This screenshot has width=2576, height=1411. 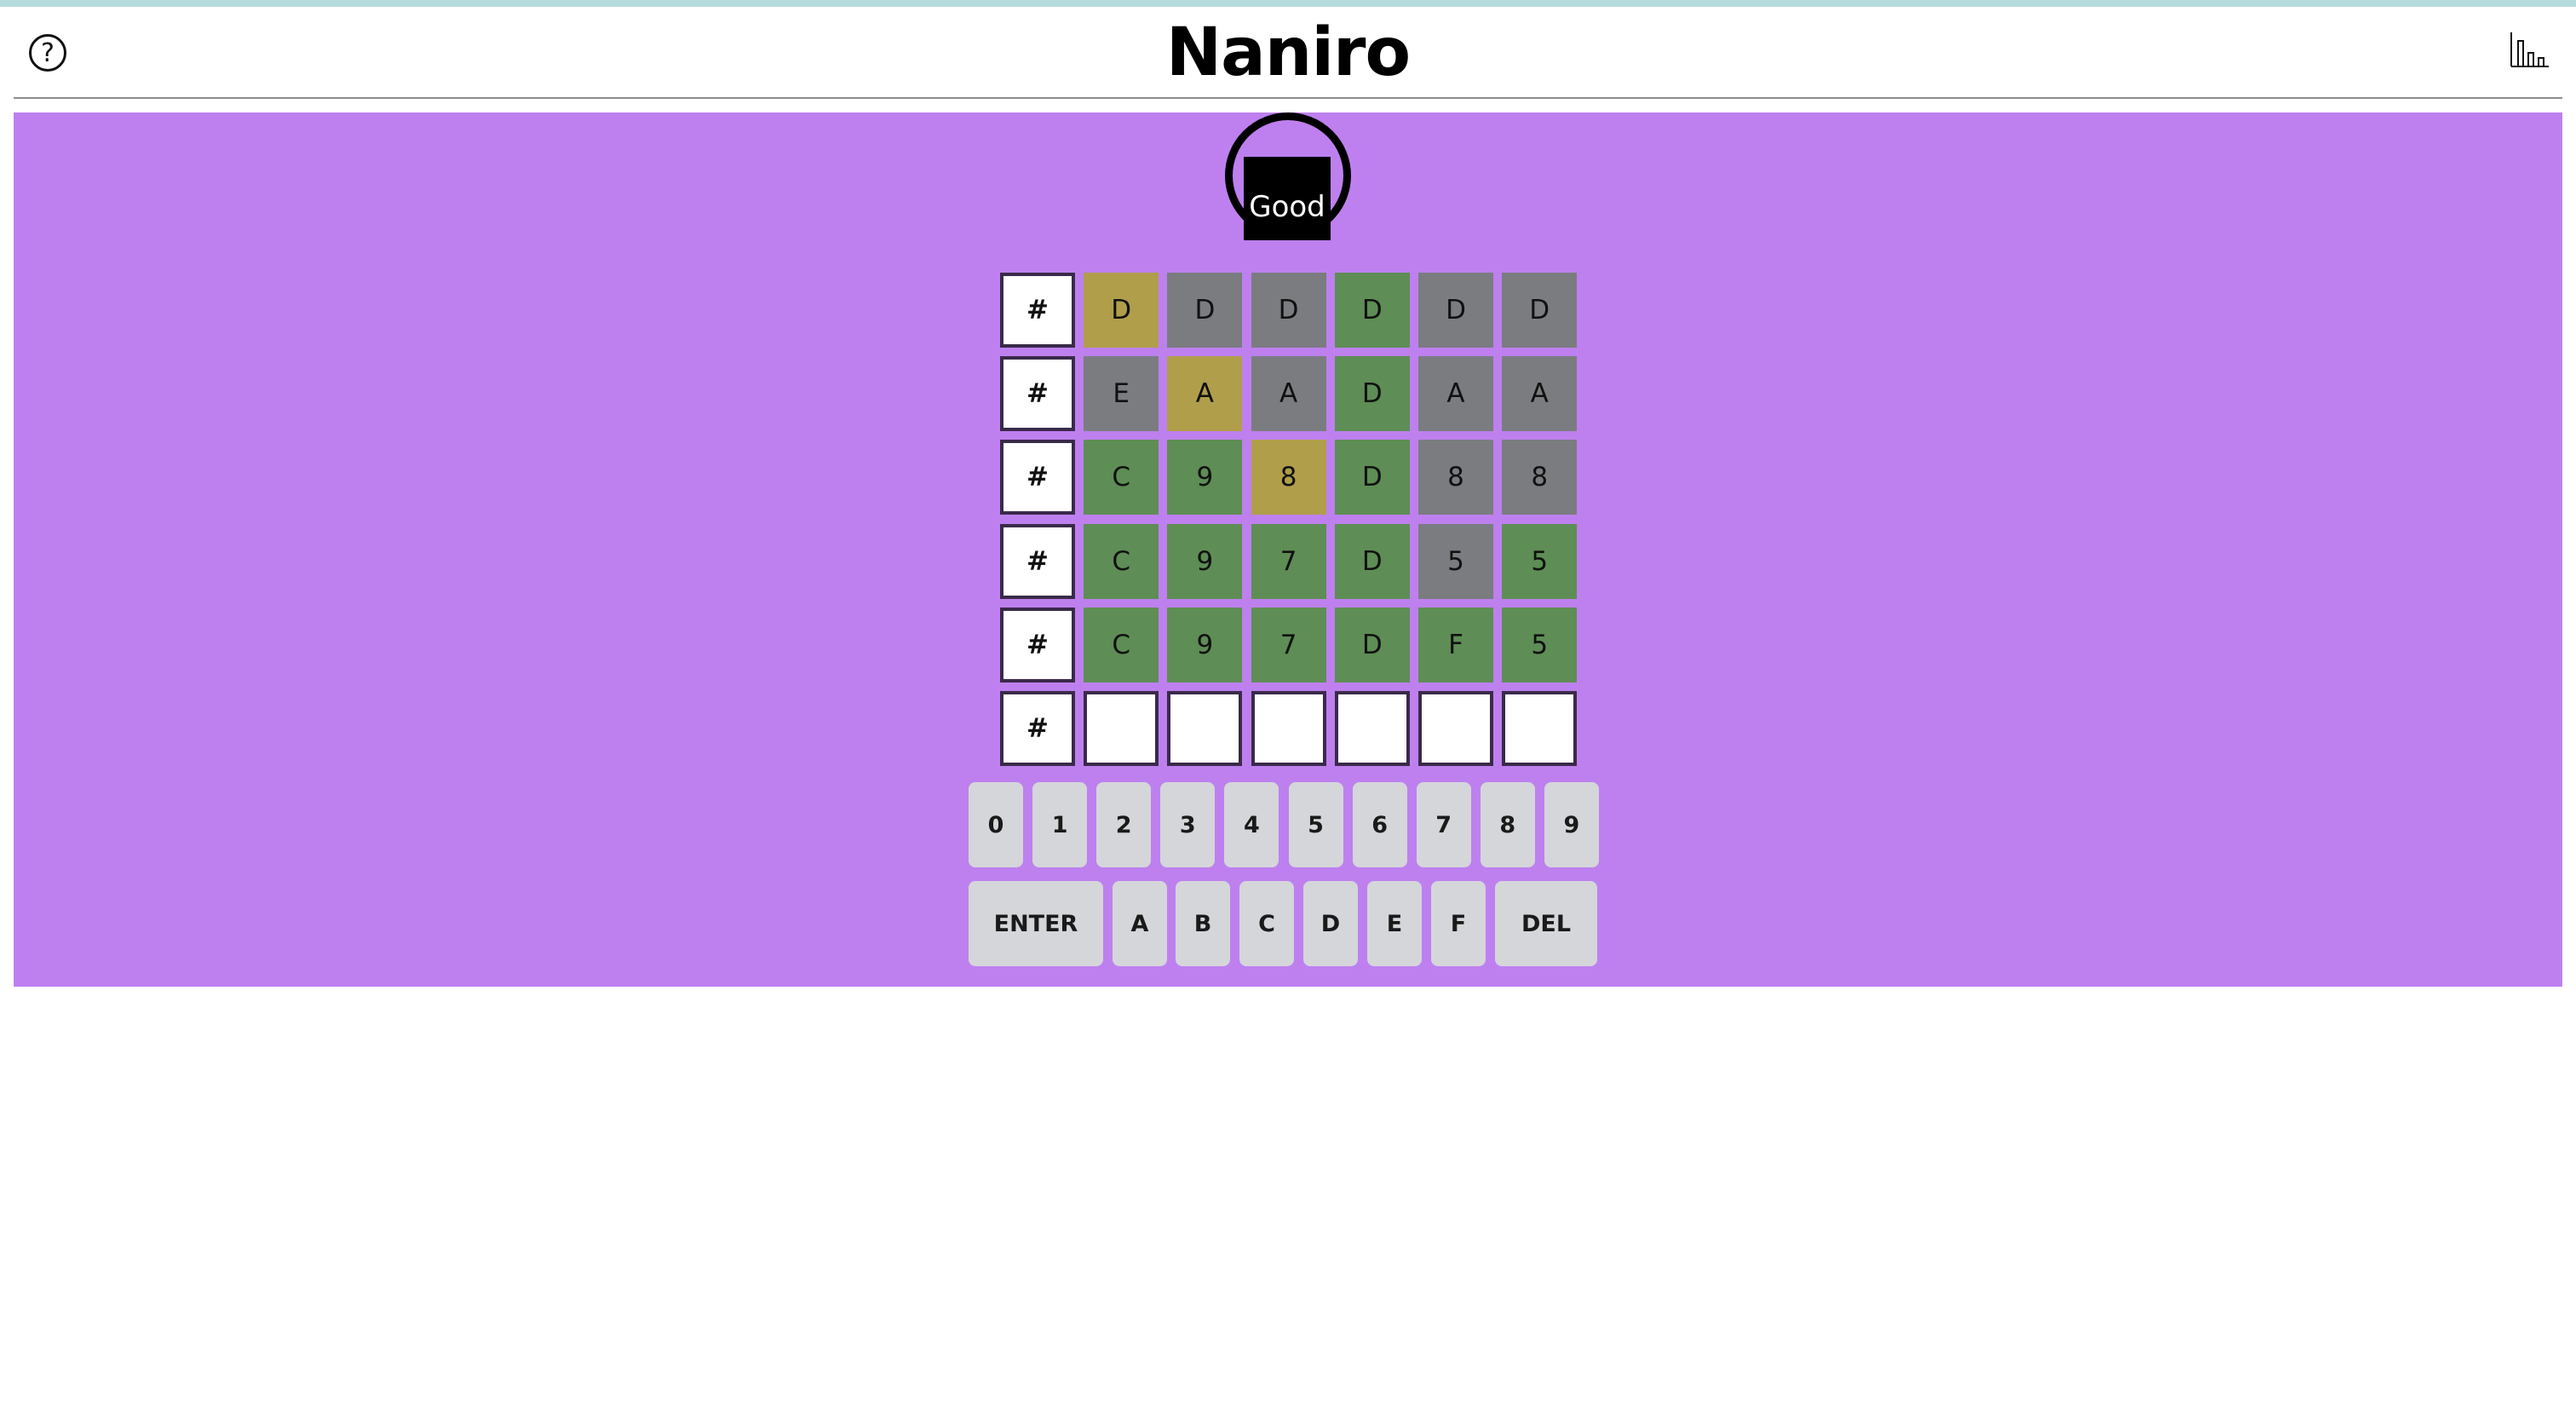 What do you see at coordinates (1205, 394) in the screenshot?
I see `tile-present: A` at bounding box center [1205, 394].